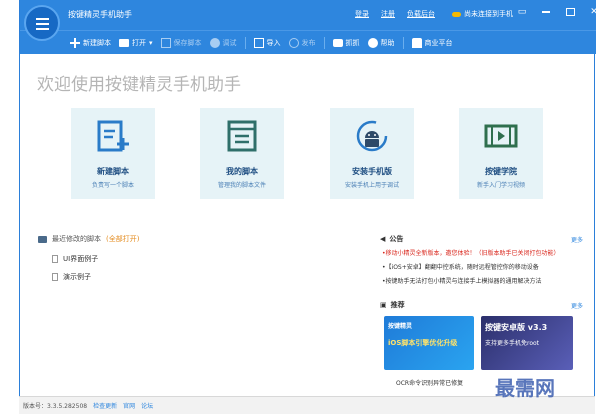 This screenshot has height=414, width=612. I want to click on phone-connection-status: 尚未连接到手机, so click(482, 14).